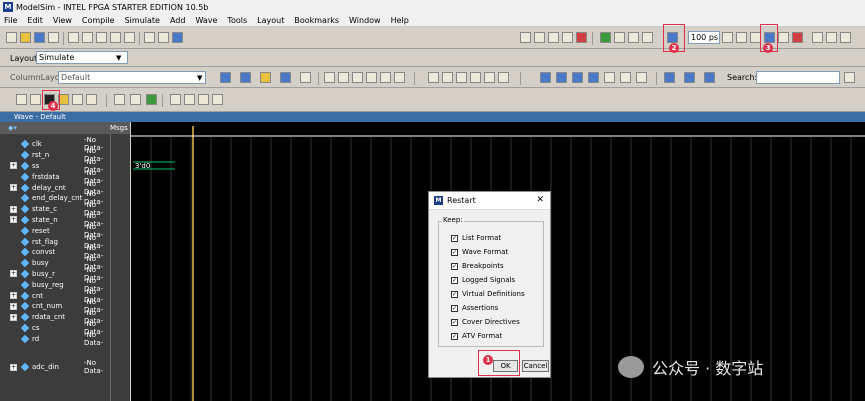 The image size is (865, 401). I want to click on wave-edit-1-icon, so click(175, 99).